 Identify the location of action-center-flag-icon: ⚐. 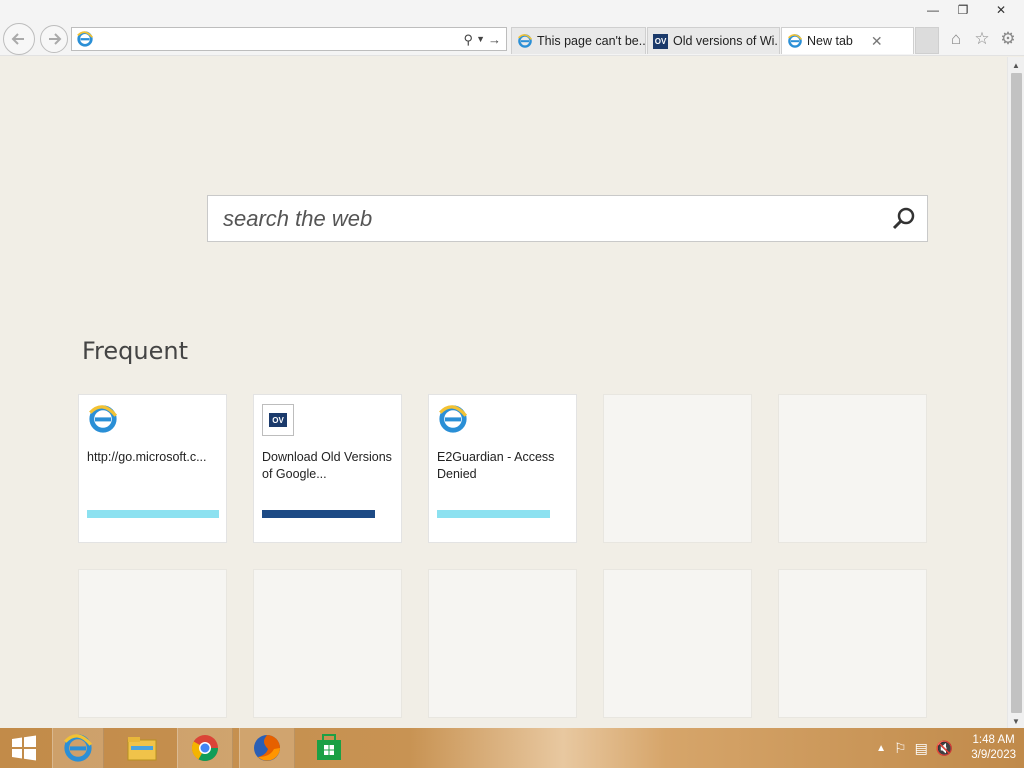
(900, 748).